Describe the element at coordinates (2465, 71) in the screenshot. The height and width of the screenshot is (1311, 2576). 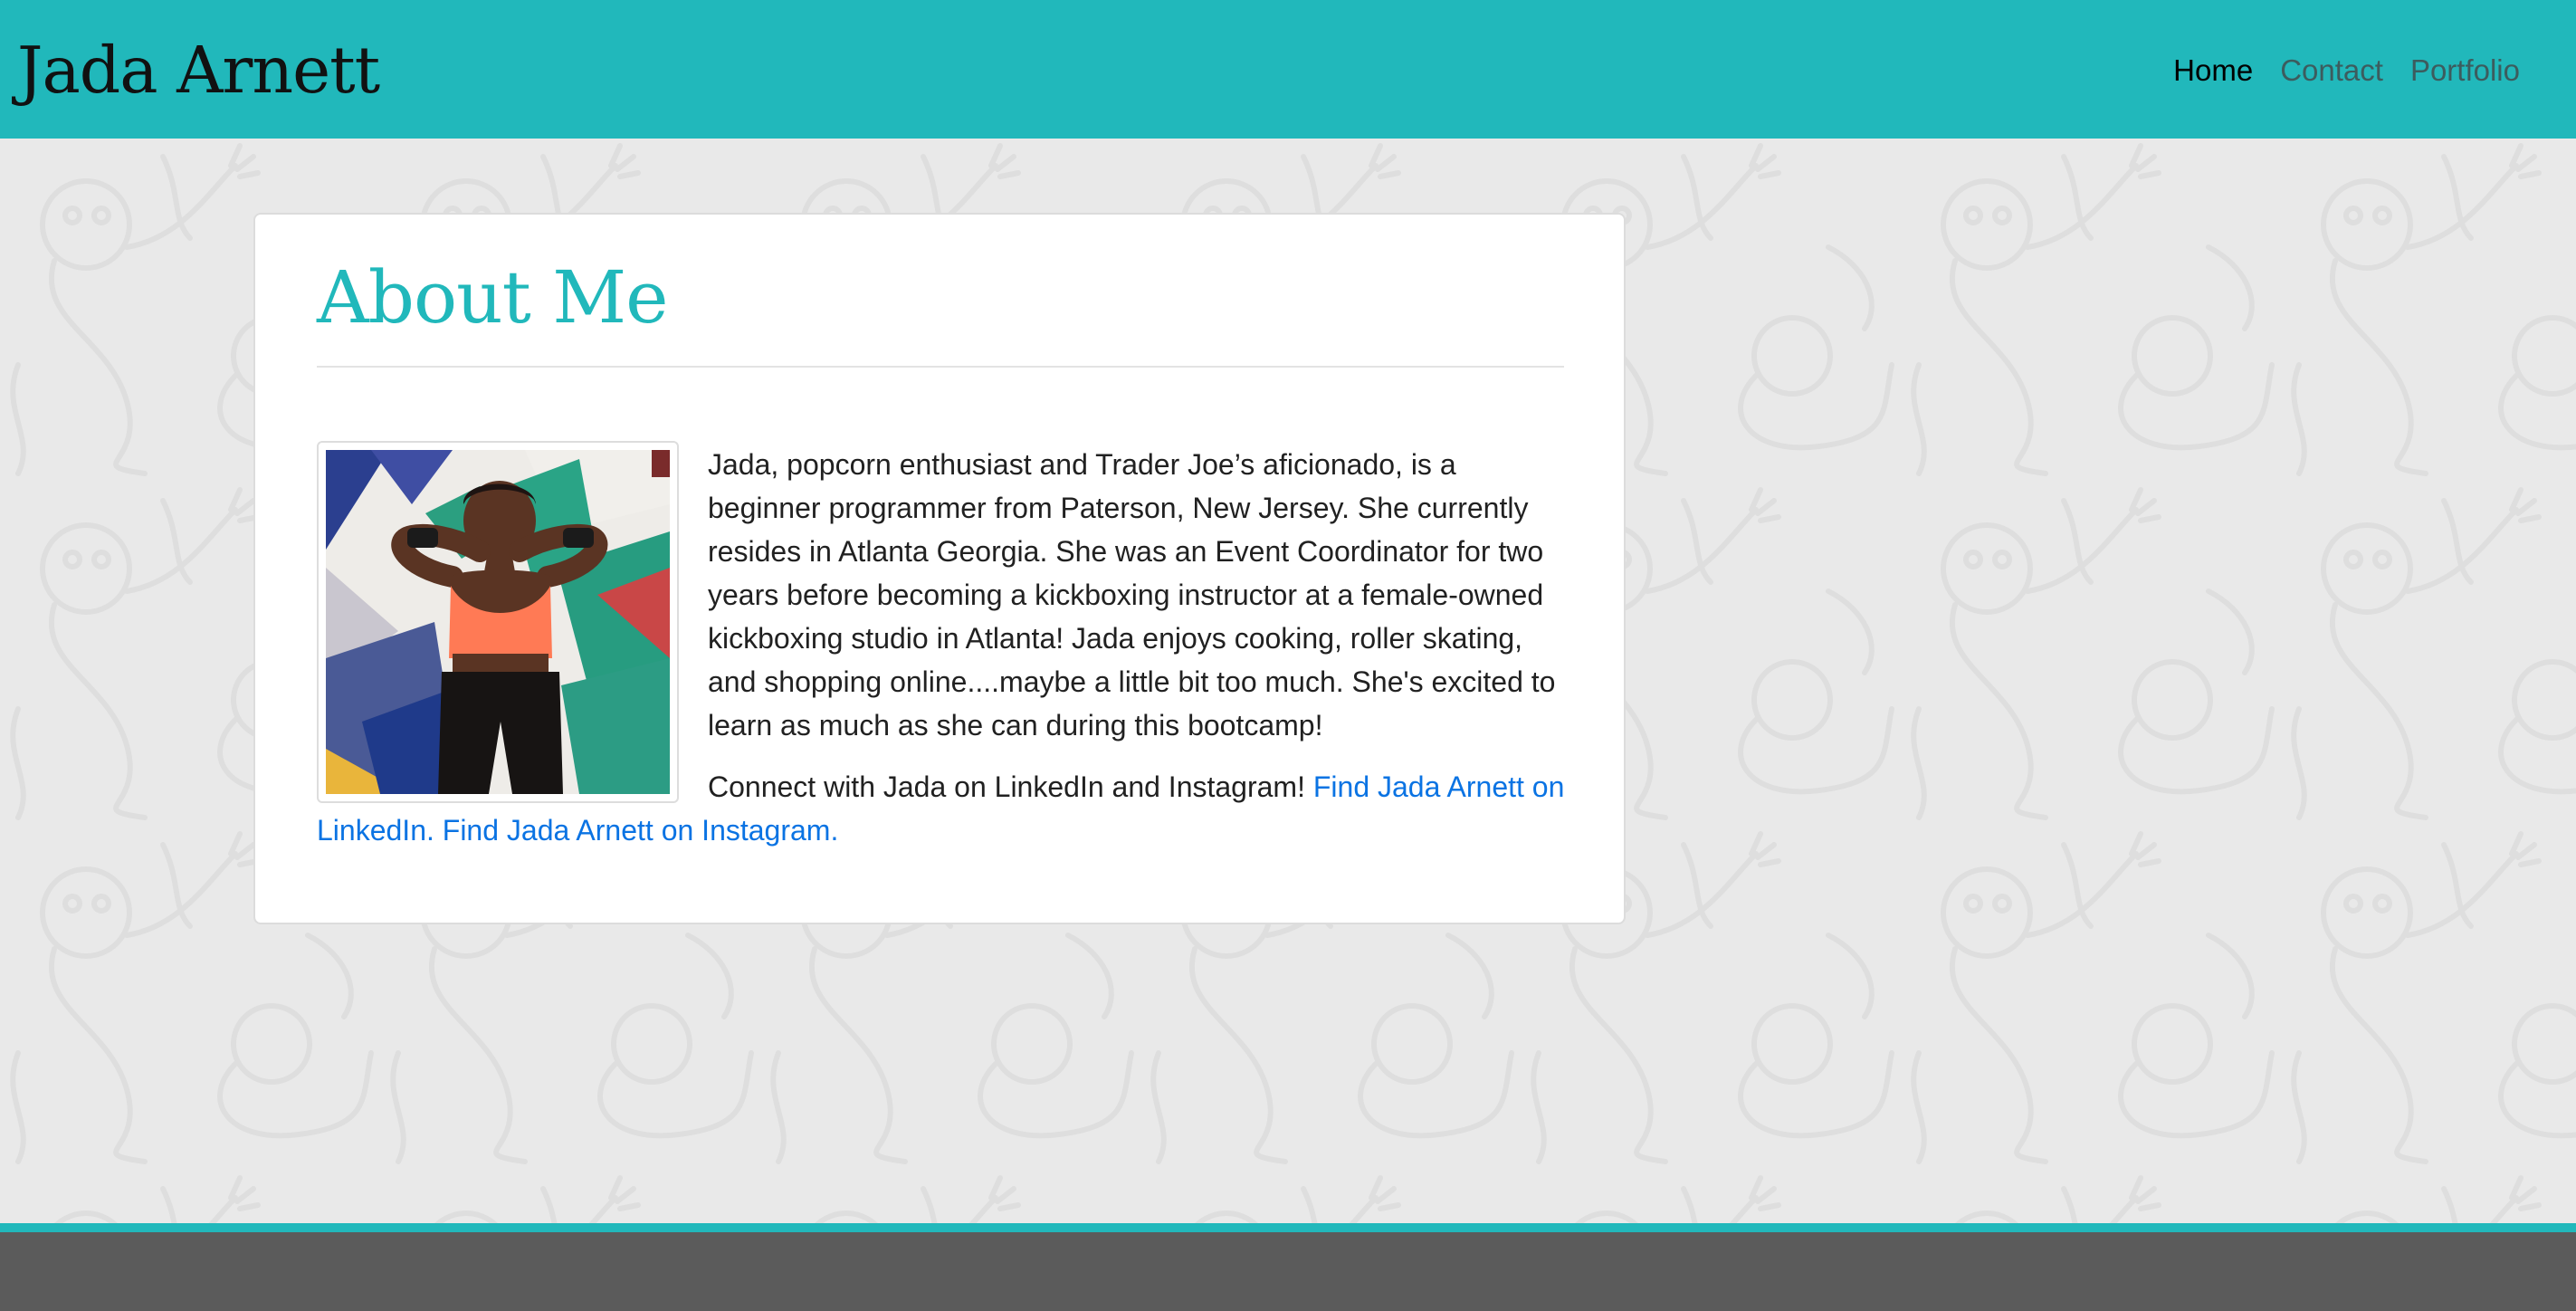
I see `nav-portfolio-link: Portfolio` at that location.